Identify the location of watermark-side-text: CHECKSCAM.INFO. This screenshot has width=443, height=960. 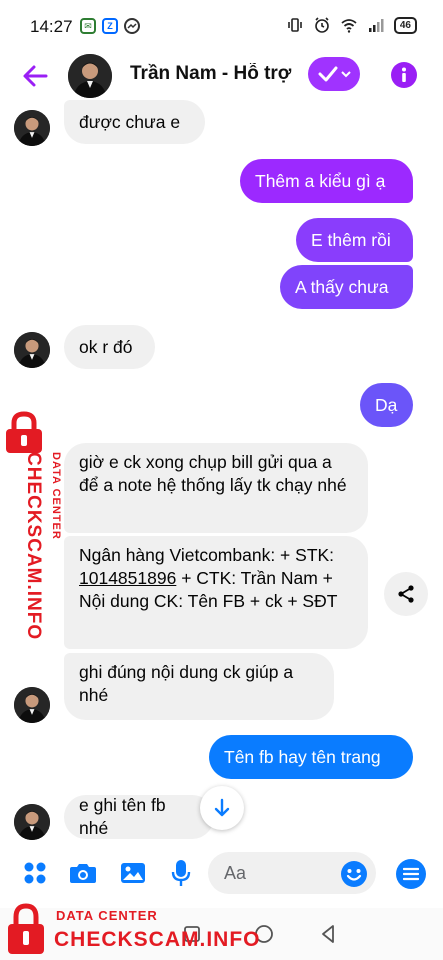
(33, 546).